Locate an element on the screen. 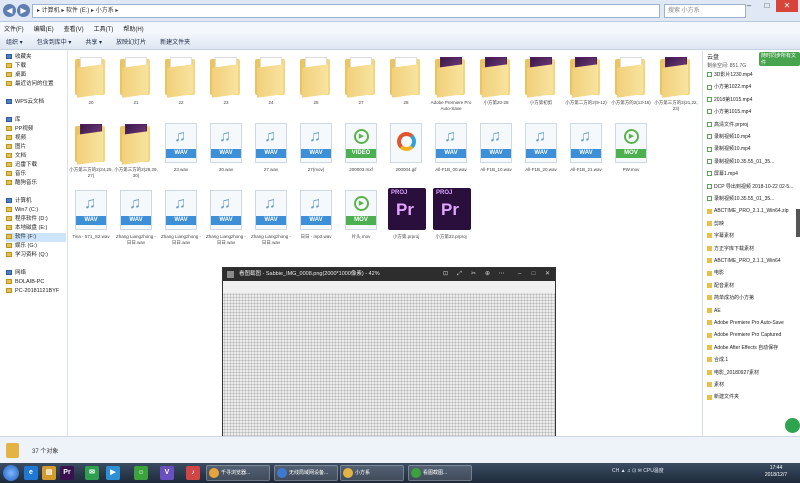 Image resolution: width=800 pixels, height=483 pixels. cloud-list-item: 合成.1 is located at coordinates (753, 360).